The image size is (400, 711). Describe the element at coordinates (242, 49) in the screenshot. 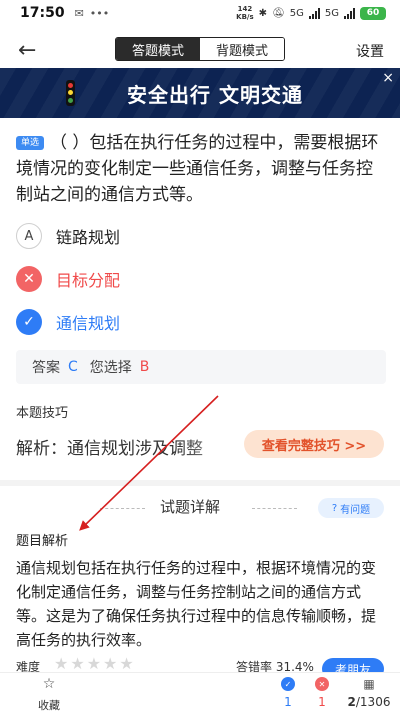

I see `tab-recite-mode: 背题模式` at that location.